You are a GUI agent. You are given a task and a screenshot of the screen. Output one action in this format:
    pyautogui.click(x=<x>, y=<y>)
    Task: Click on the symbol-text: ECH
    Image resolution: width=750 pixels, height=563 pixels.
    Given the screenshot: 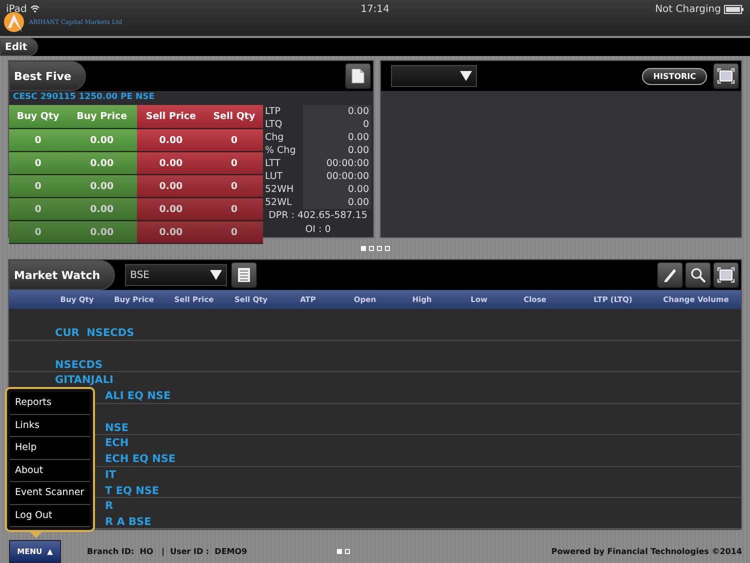 What is the action you would take?
    pyautogui.click(x=117, y=443)
    